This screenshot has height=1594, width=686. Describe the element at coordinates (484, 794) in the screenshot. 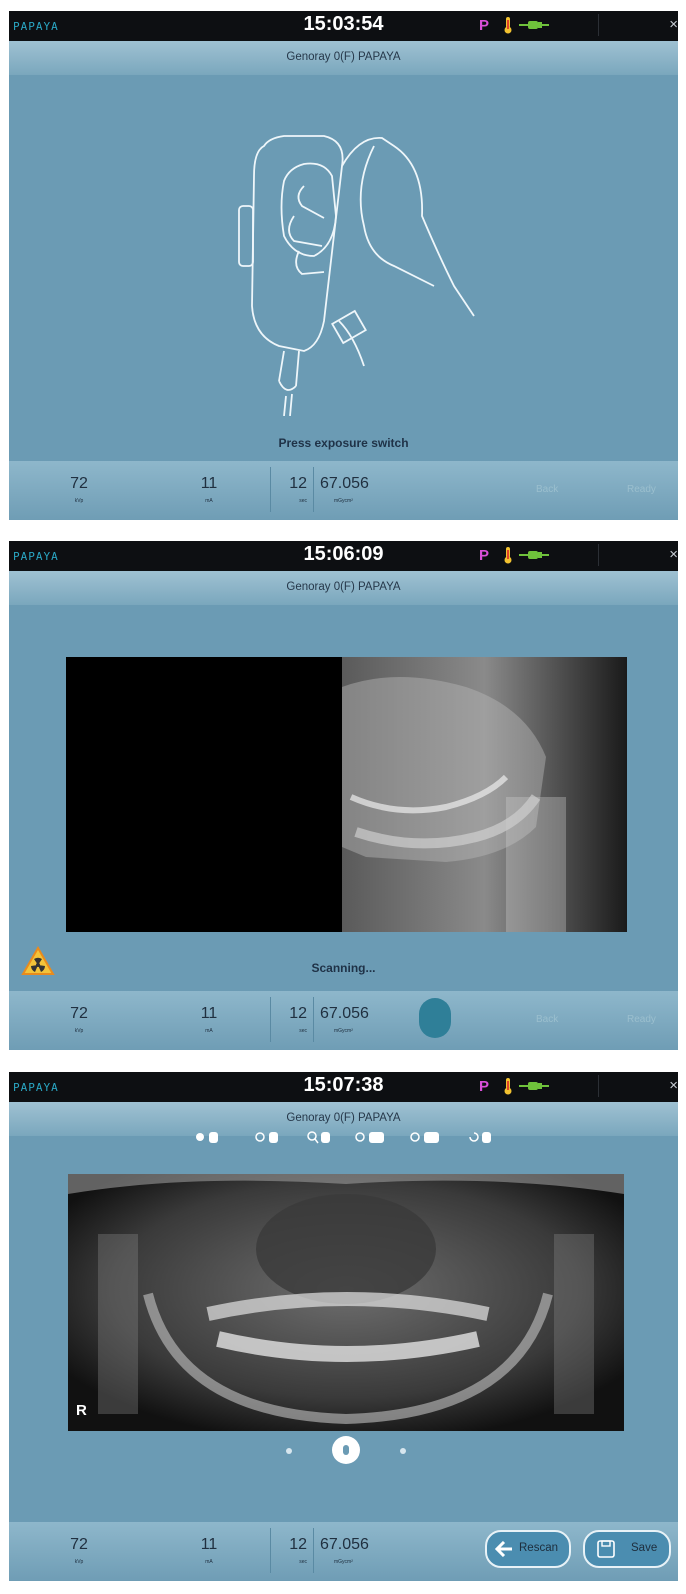

I see `partial-xray-image` at that location.